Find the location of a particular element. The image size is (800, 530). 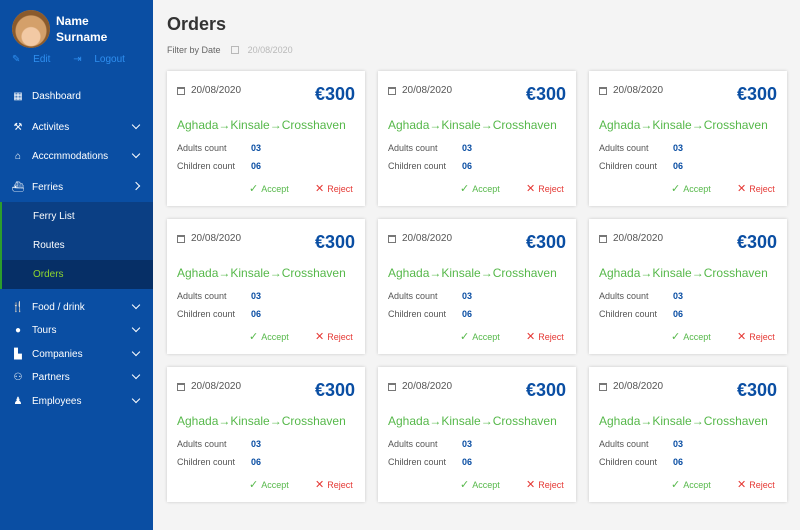

partners-icon: ⚇ is located at coordinates (18, 377).